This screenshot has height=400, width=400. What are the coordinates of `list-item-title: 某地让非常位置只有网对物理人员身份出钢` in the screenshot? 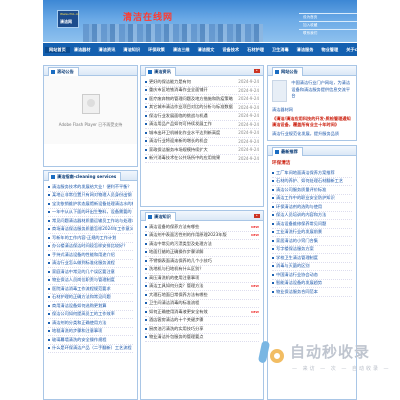 It's located at (92, 195).